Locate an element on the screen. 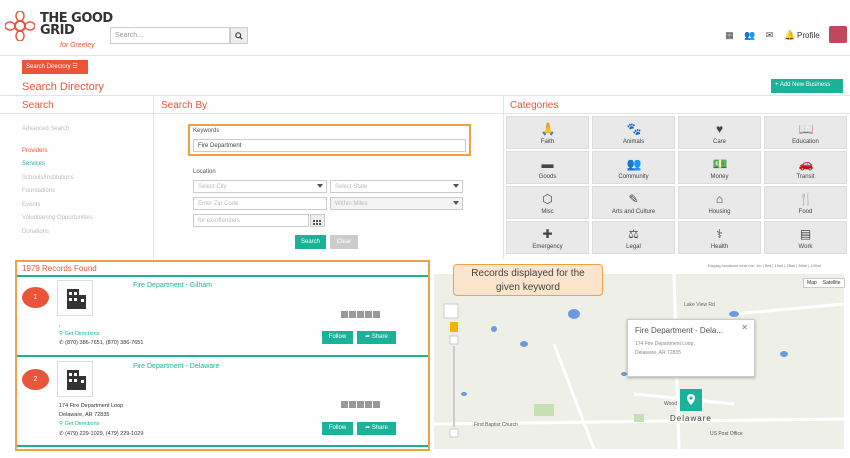  sidebar-item-advanced-search: Advanced Search is located at coordinates (45, 129).